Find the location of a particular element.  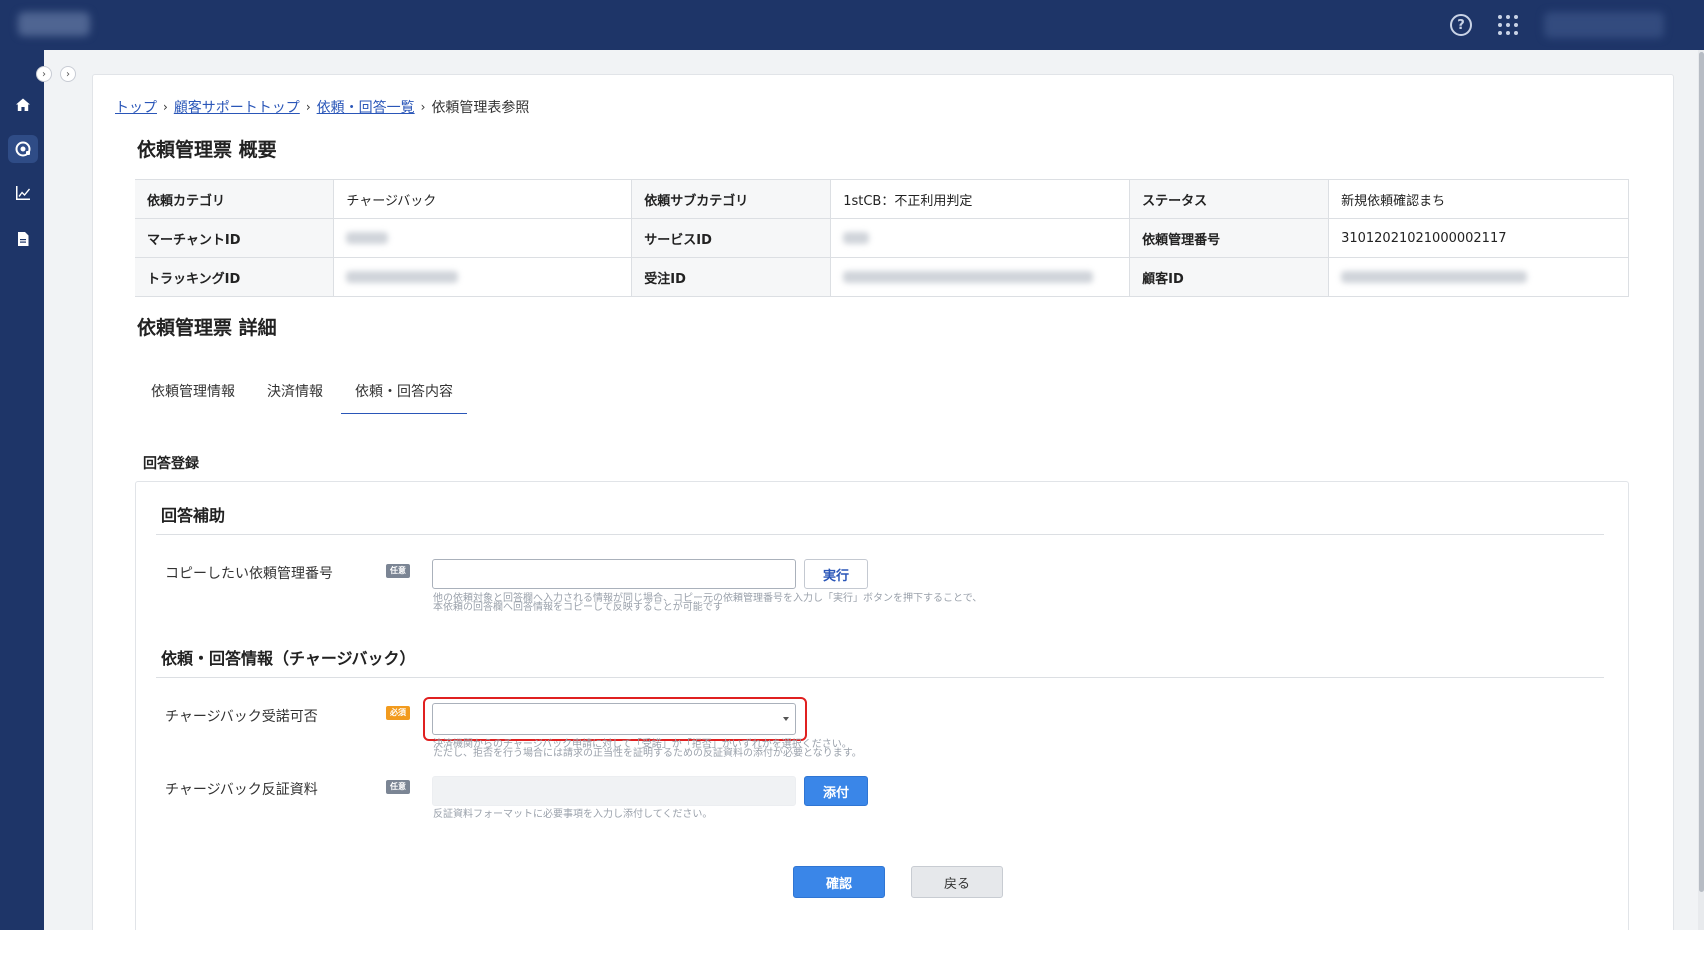

back-button: 戻る is located at coordinates (957, 882).